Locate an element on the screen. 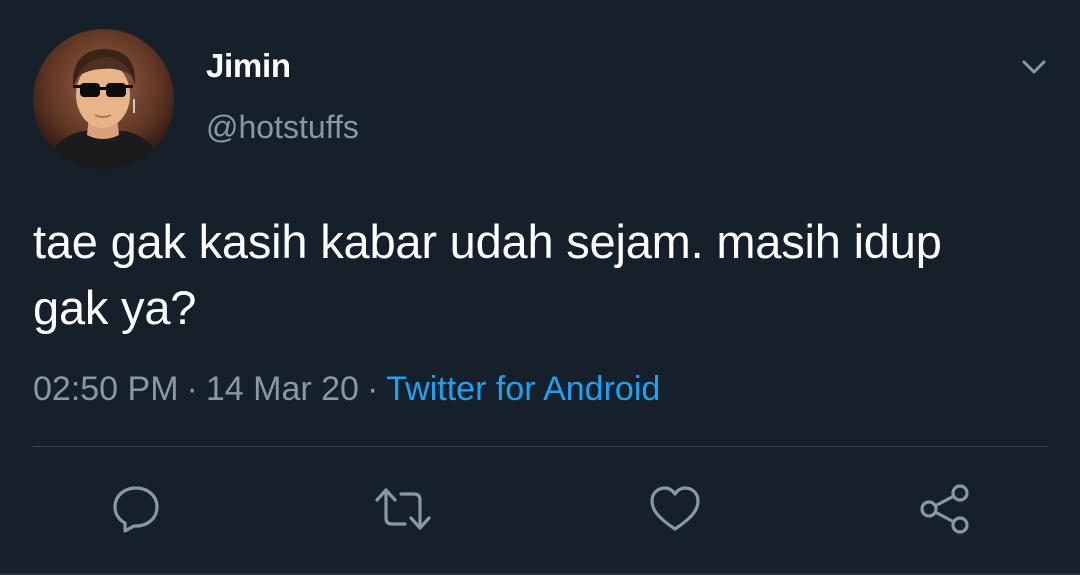  retweet-icon is located at coordinates (403, 509).